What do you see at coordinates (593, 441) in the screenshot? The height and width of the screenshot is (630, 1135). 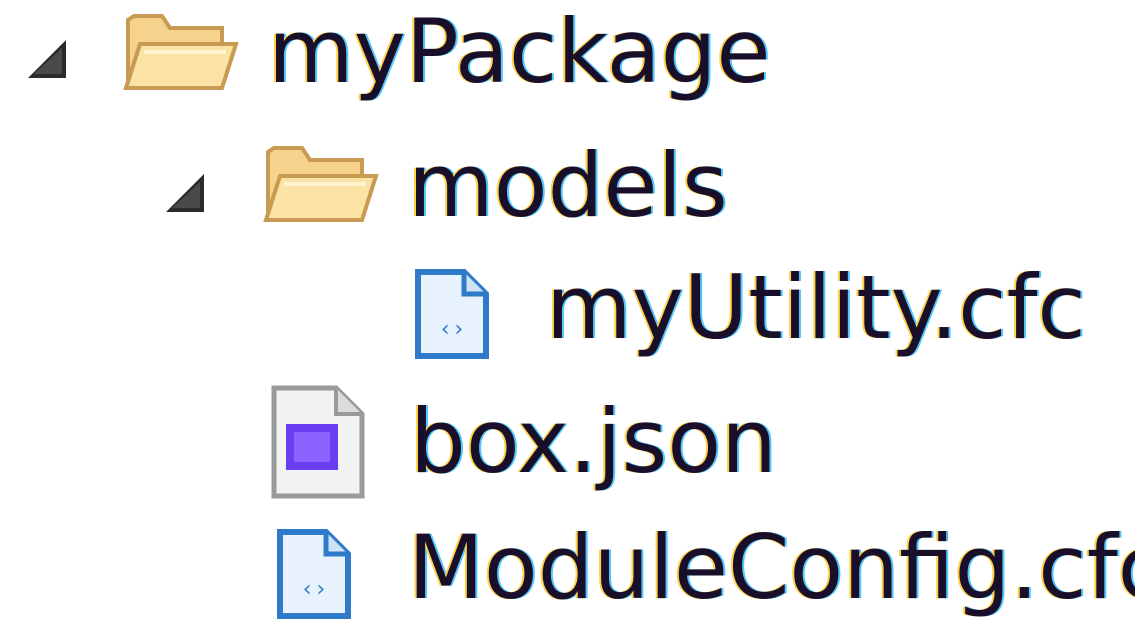 I see `tree-item-label: box.json` at bounding box center [593, 441].